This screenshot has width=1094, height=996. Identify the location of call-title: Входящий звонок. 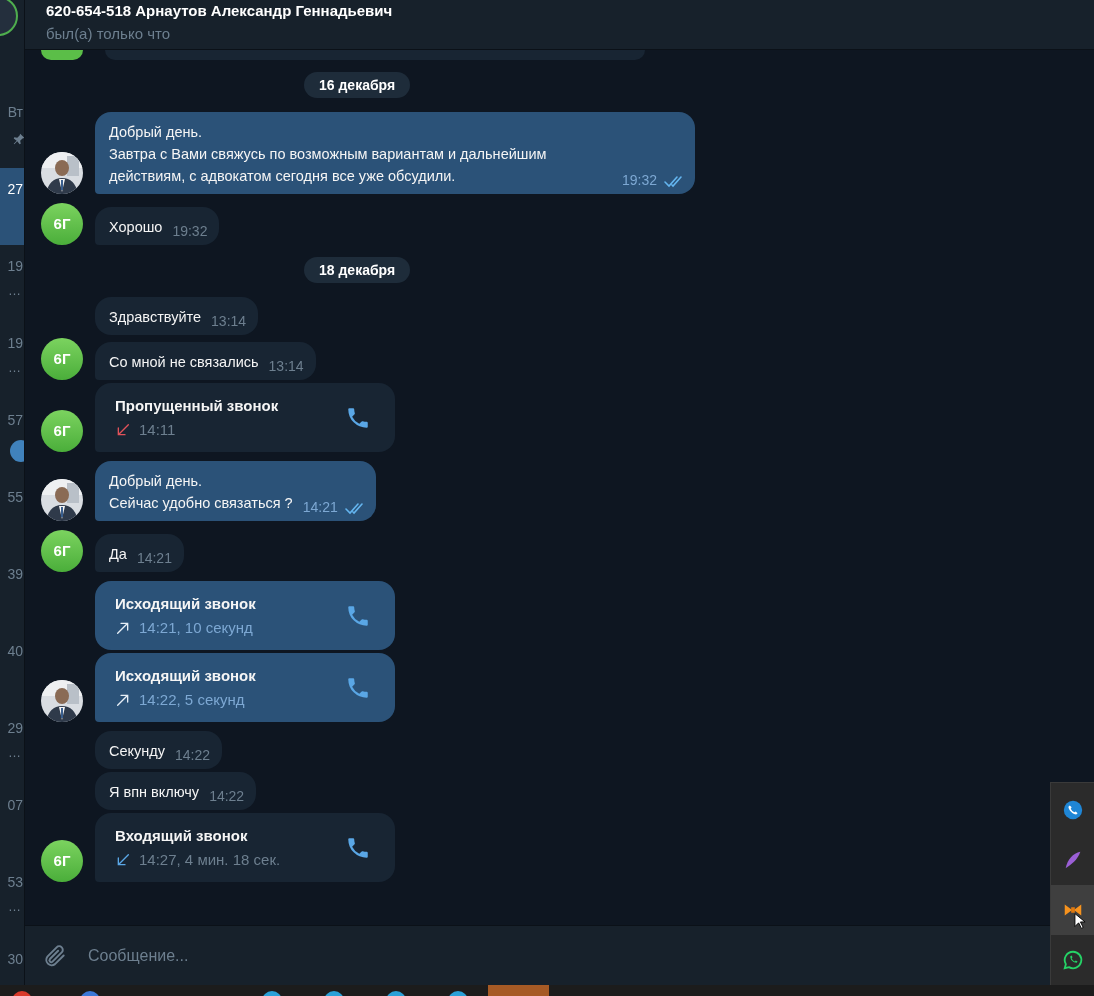
(182, 835).